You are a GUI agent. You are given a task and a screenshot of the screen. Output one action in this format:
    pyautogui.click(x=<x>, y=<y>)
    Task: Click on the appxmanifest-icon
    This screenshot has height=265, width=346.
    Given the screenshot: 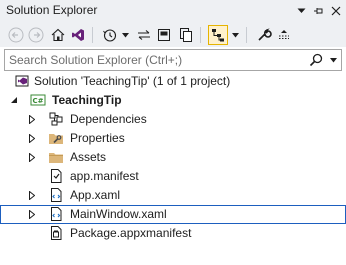 What is the action you would take?
    pyautogui.click(x=56, y=233)
    